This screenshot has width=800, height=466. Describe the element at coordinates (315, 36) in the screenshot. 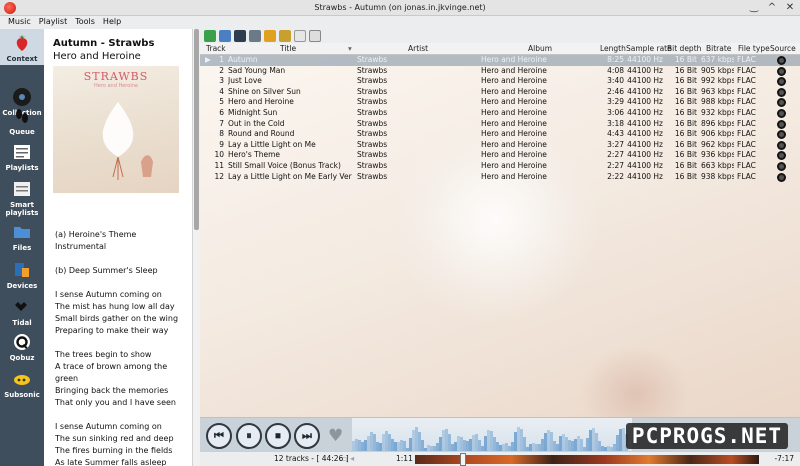

I see `dynamic-mode-icon` at that location.